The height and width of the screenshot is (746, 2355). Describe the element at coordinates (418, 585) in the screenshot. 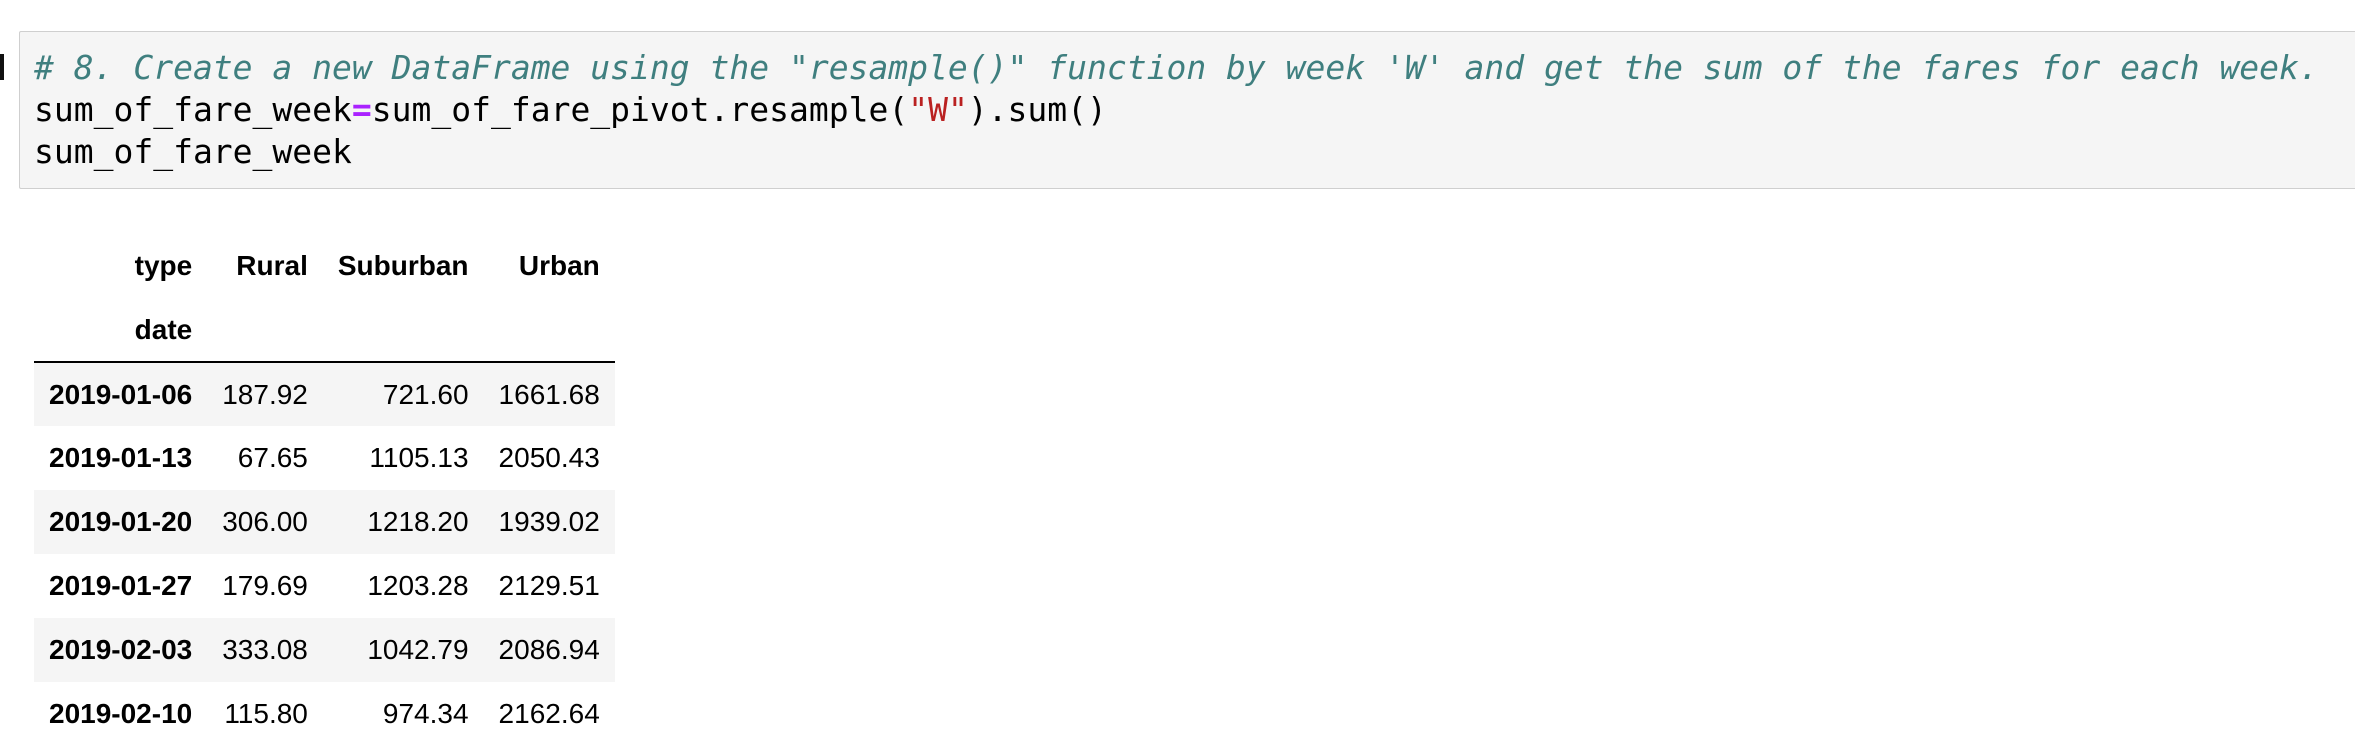

I see `cell-suburban: 1203.28` at that location.